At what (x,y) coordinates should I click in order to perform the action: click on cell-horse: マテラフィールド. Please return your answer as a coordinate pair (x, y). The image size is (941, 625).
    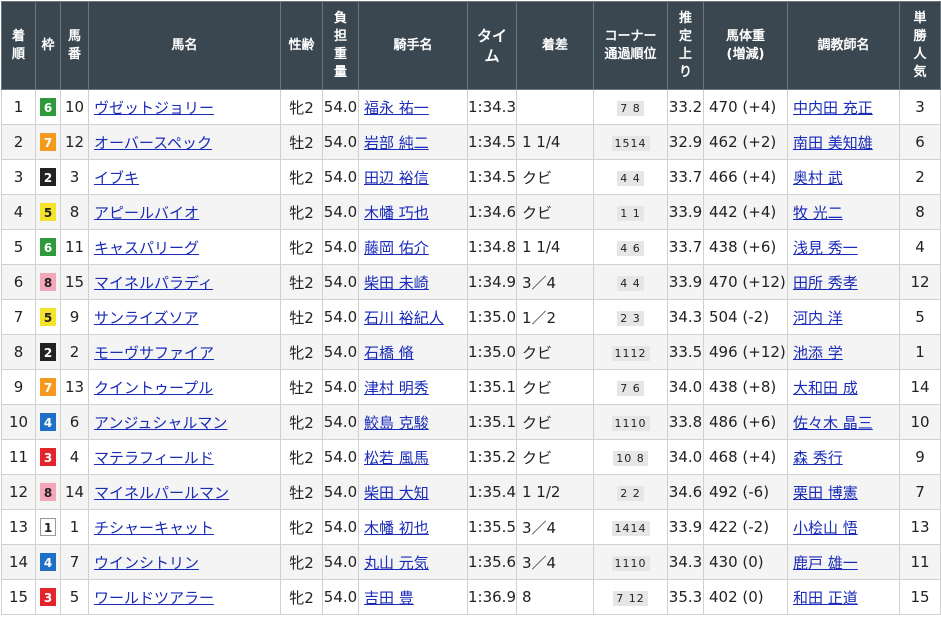
    Looking at the image, I should click on (184, 457).